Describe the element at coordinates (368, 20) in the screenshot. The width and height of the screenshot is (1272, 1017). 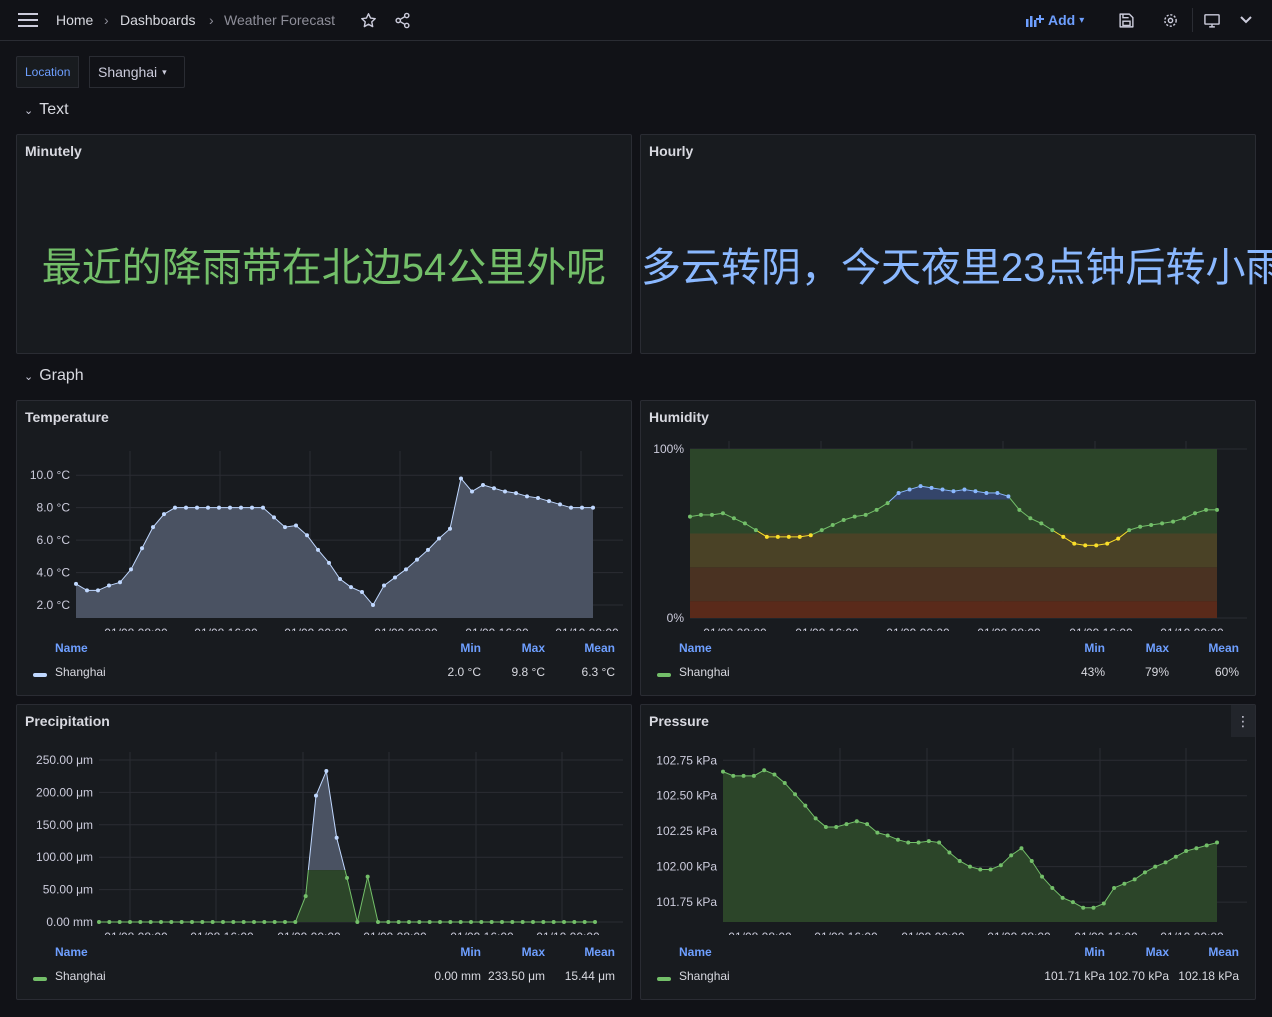
I see `star-icon` at that location.